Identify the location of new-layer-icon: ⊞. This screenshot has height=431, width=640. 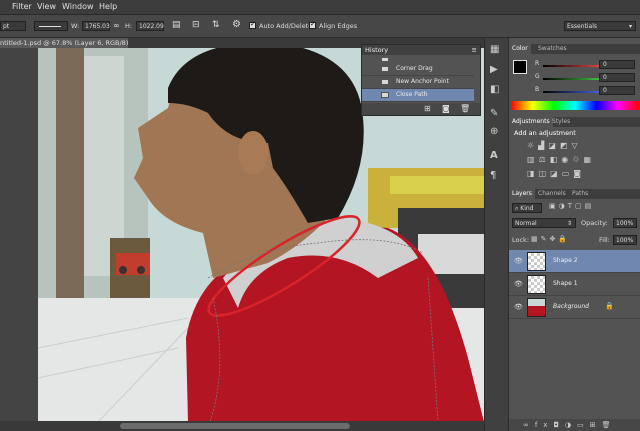
(596, 425).